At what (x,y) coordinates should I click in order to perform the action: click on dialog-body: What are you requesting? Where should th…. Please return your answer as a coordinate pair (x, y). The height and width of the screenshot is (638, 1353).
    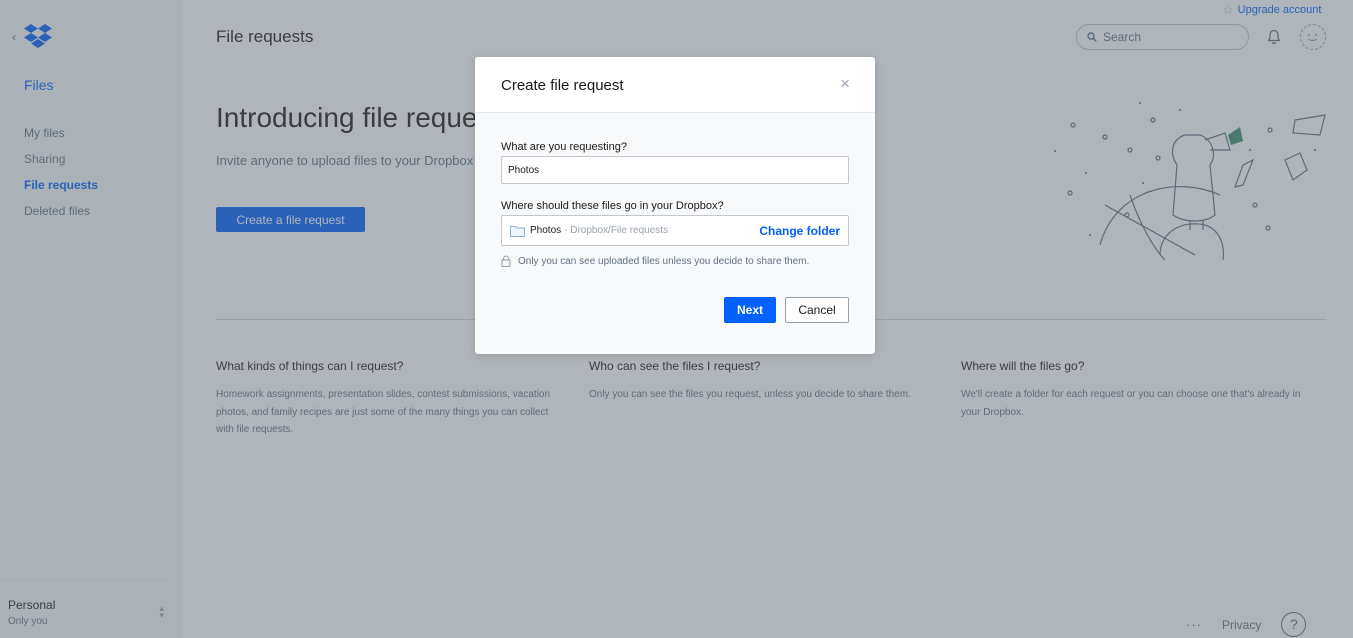
    Looking at the image, I should click on (675, 190).